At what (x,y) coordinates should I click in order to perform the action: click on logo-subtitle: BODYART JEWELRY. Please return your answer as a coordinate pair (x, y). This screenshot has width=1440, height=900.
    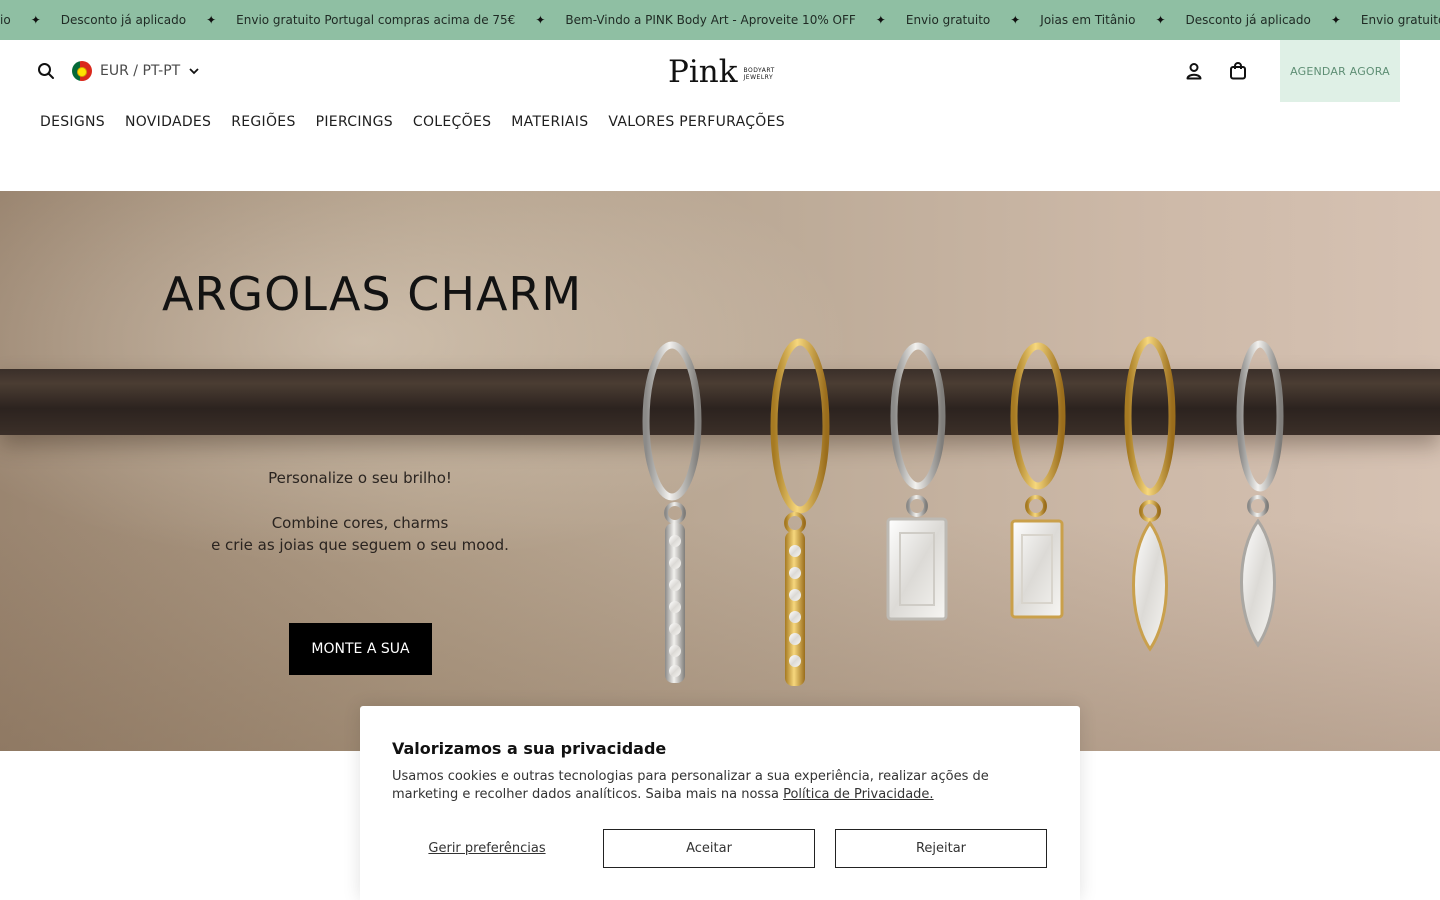
    Looking at the image, I should click on (759, 74).